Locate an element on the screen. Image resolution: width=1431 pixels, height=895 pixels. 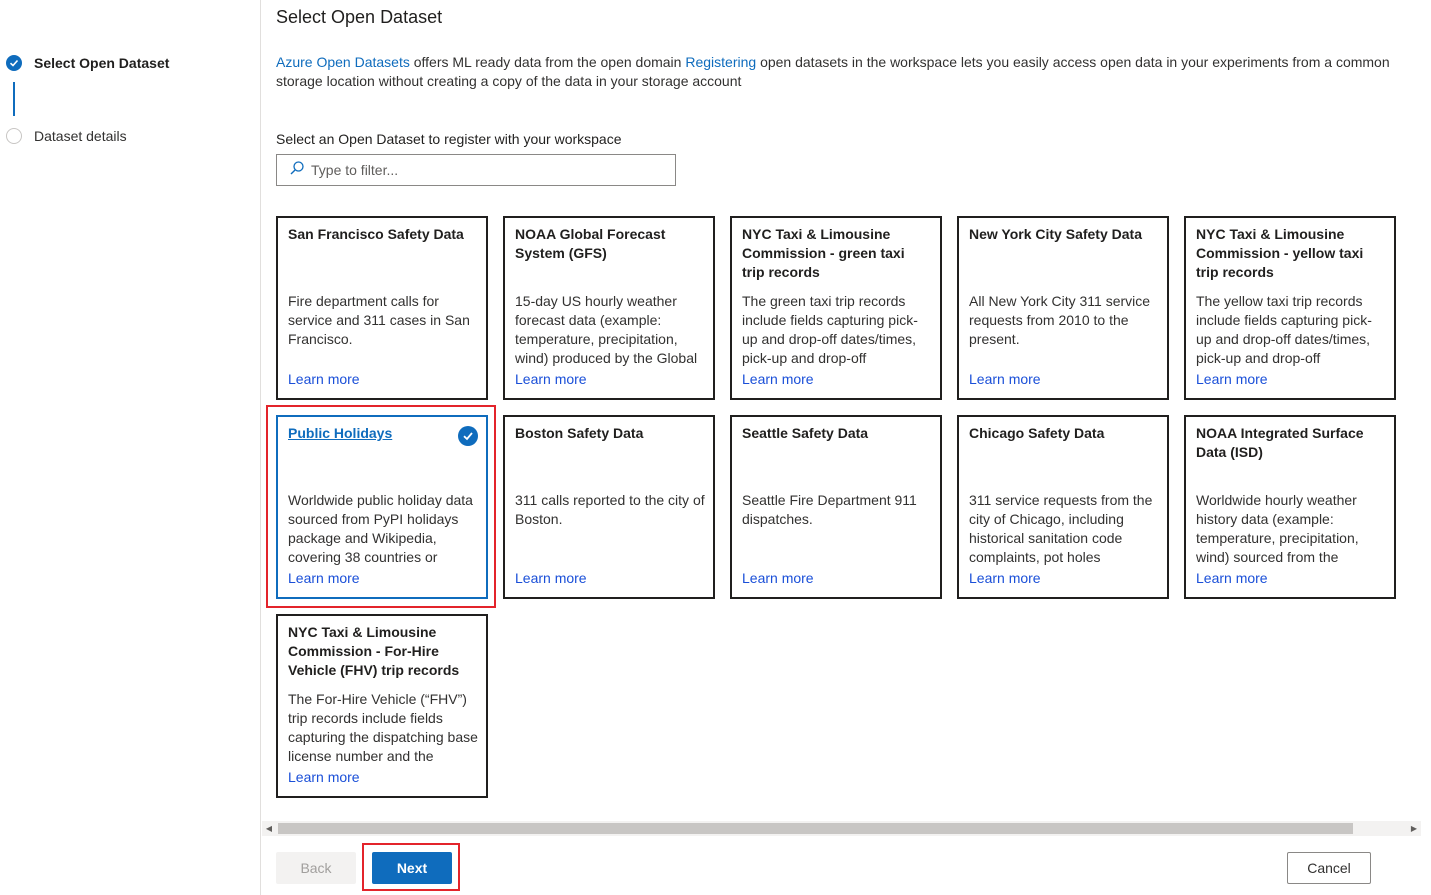
card-title: NOAA Integrated Surface Data (ISD) is located at coordinates (1280, 442).